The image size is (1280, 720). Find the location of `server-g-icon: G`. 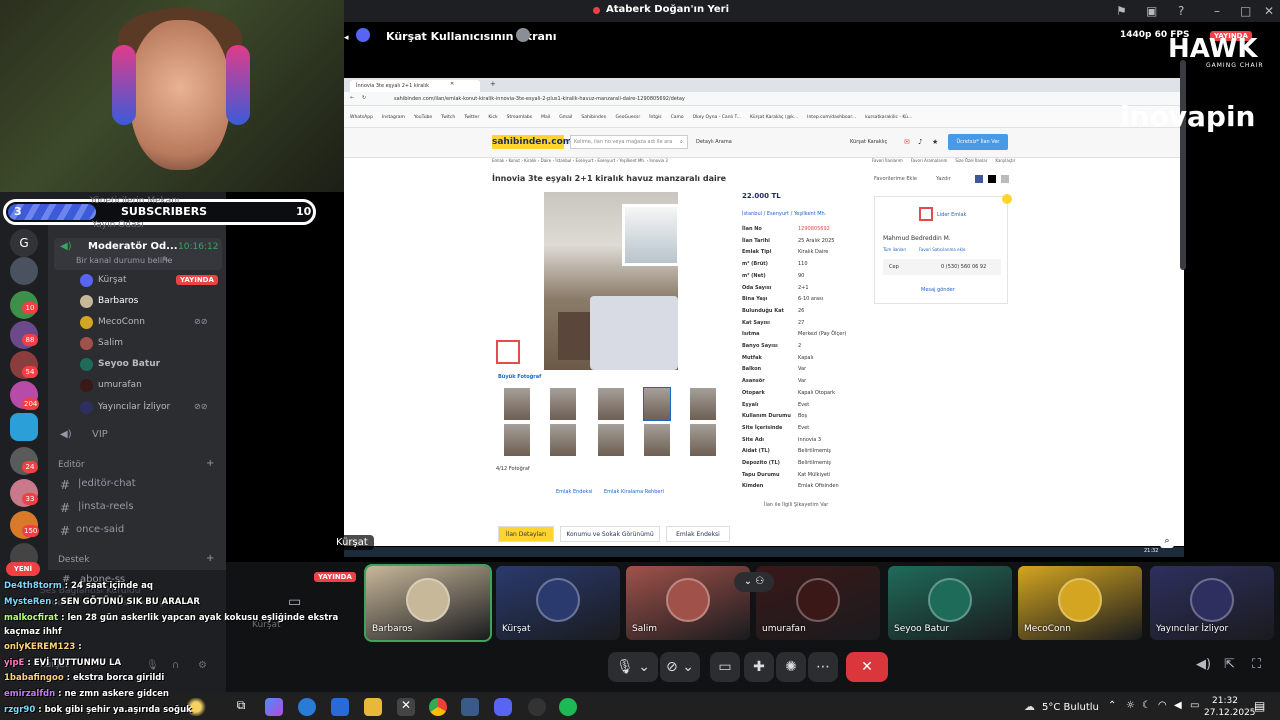

server-g-icon: G is located at coordinates (24, 243).